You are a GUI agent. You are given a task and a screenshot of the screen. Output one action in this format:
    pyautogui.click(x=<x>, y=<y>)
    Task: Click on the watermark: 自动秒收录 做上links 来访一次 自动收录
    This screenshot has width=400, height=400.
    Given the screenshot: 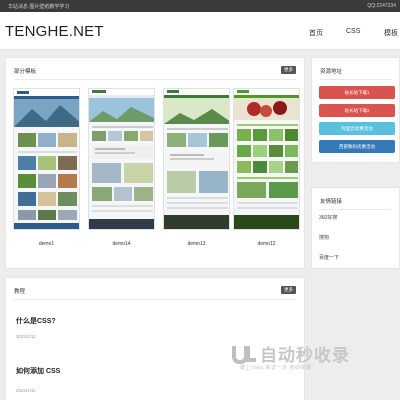 What is the action you would take?
    pyautogui.click(x=308, y=360)
    